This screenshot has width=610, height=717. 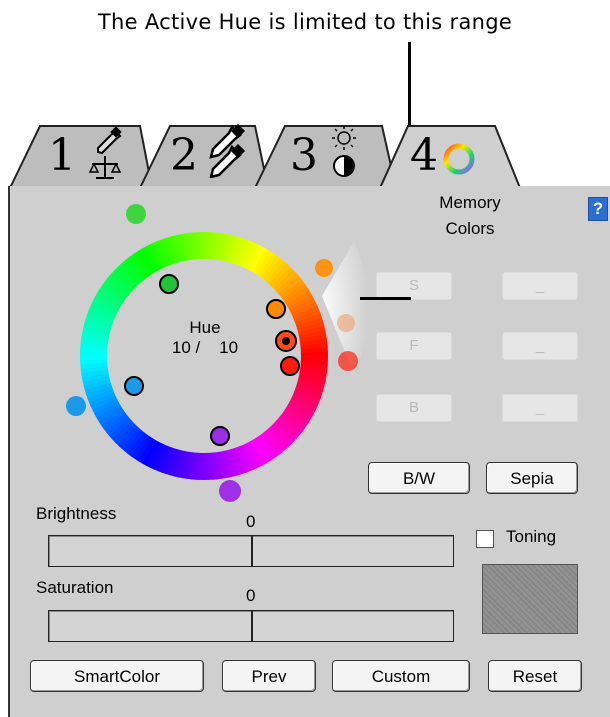 What do you see at coordinates (105, 152) in the screenshot?
I see `eyedropper-scale-icon` at bounding box center [105, 152].